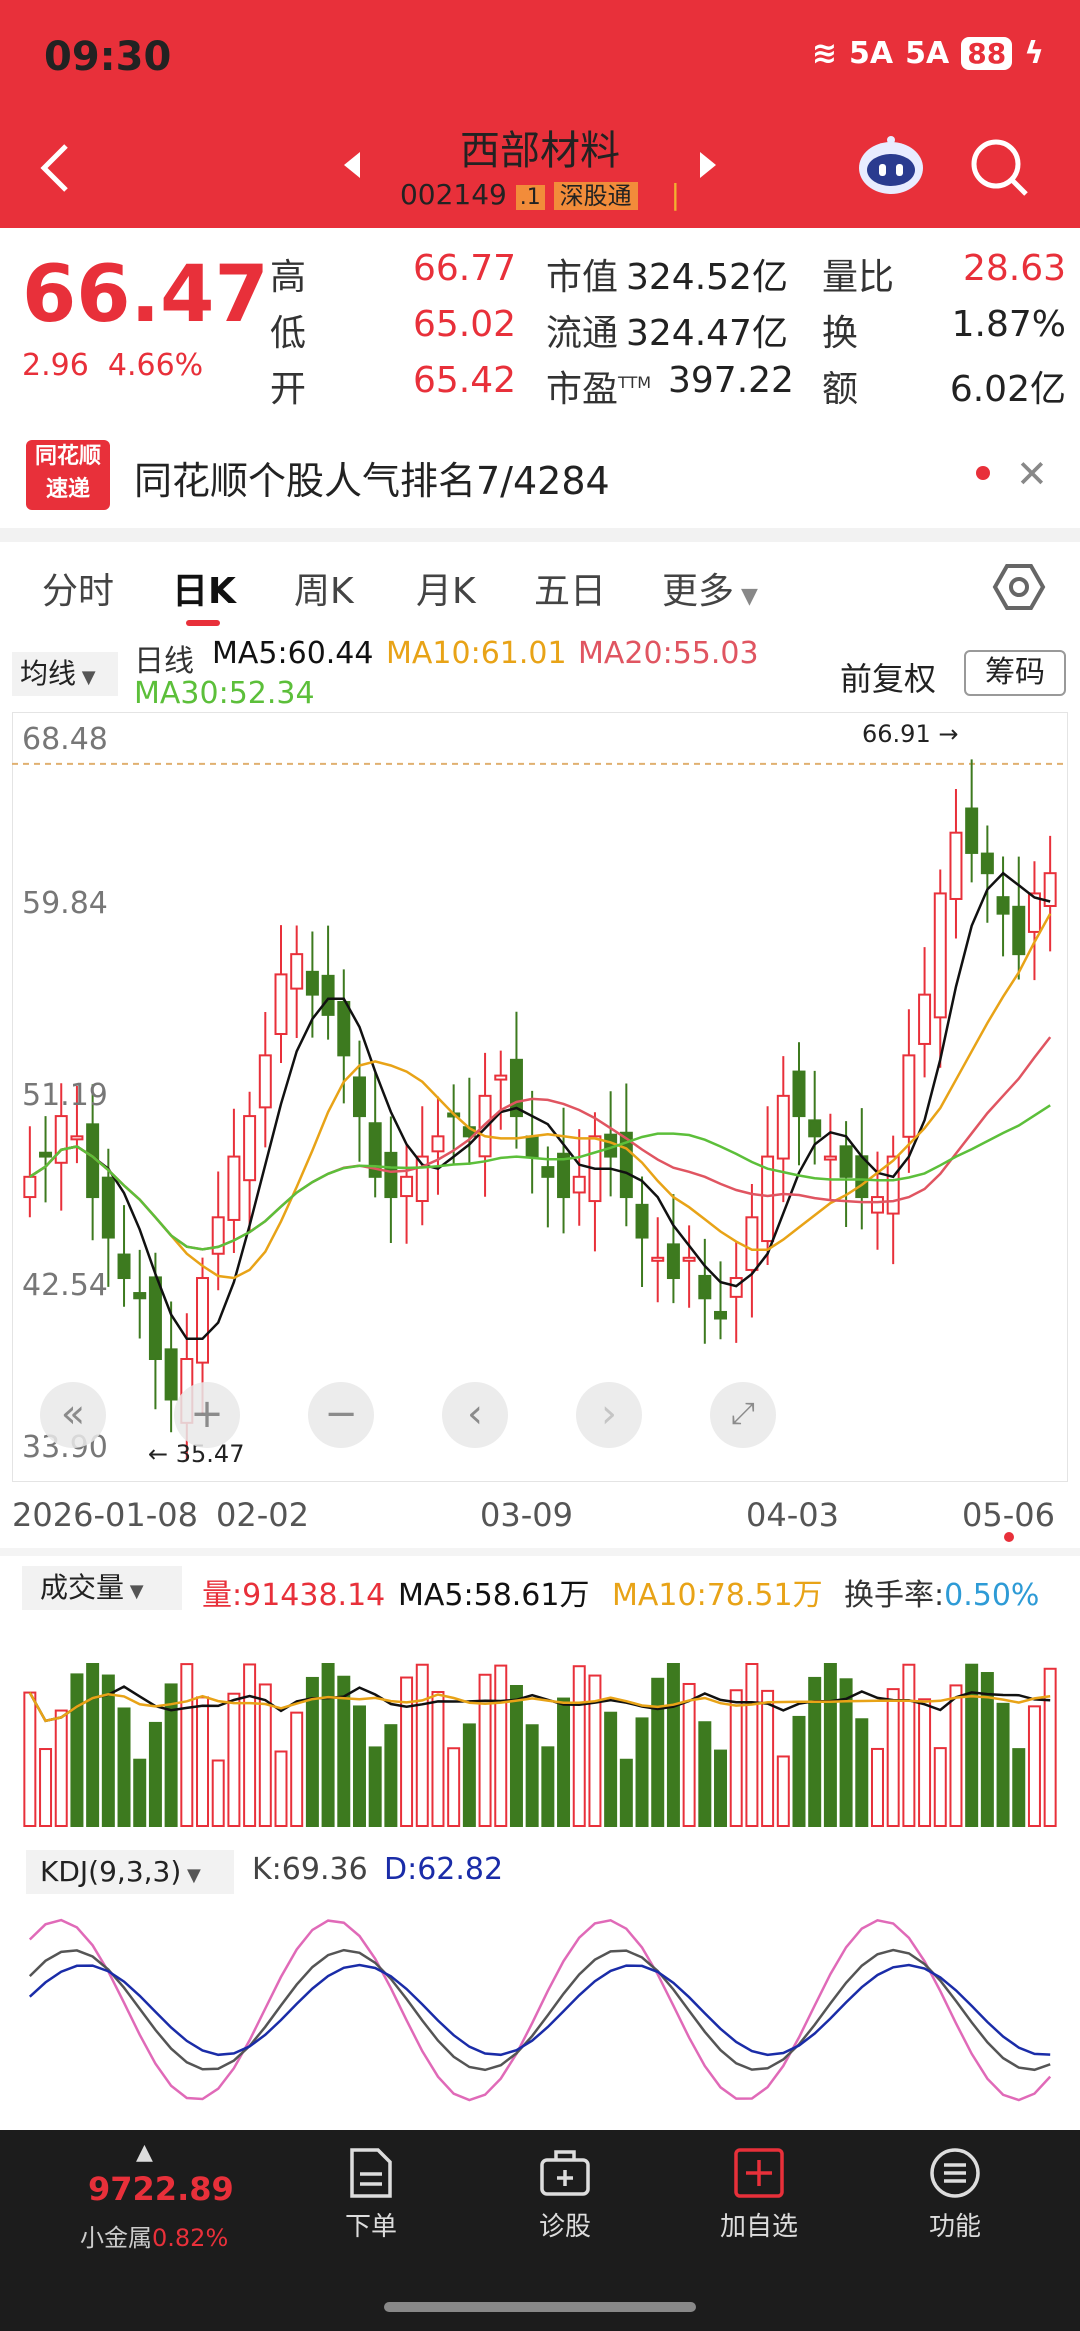  What do you see at coordinates (154, 2235) in the screenshot?
I see `sector-index-line: 小金属0.82%` at bounding box center [154, 2235].